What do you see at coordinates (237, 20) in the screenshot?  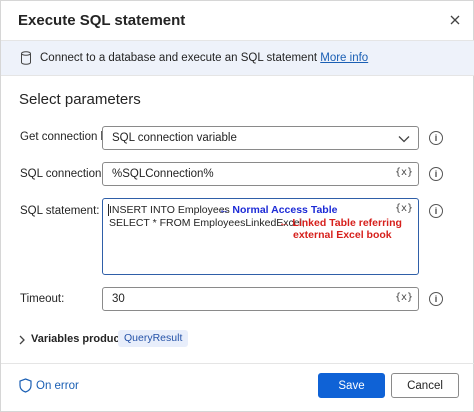 I see `dialog-titlebar: Execute SQL statement` at bounding box center [237, 20].